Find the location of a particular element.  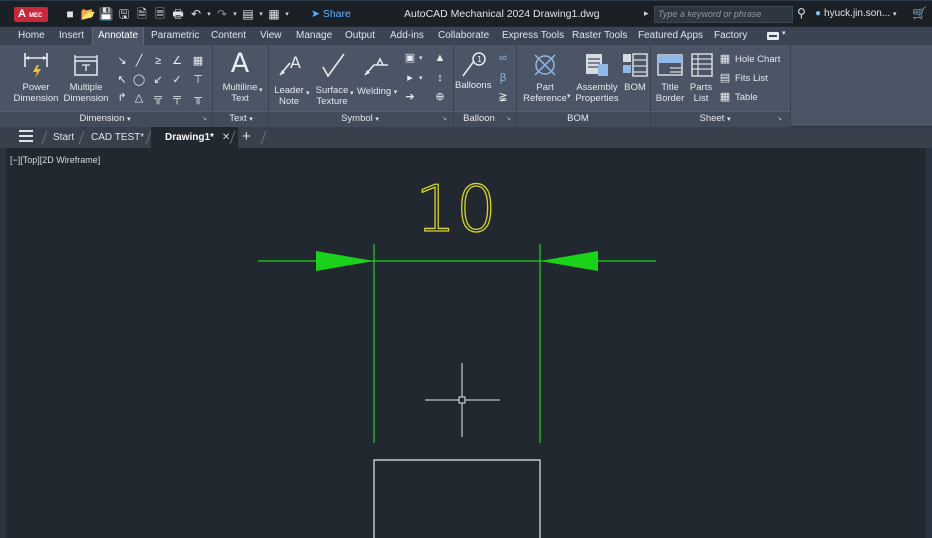

dimension-arrow-left is located at coordinates (345, 261).